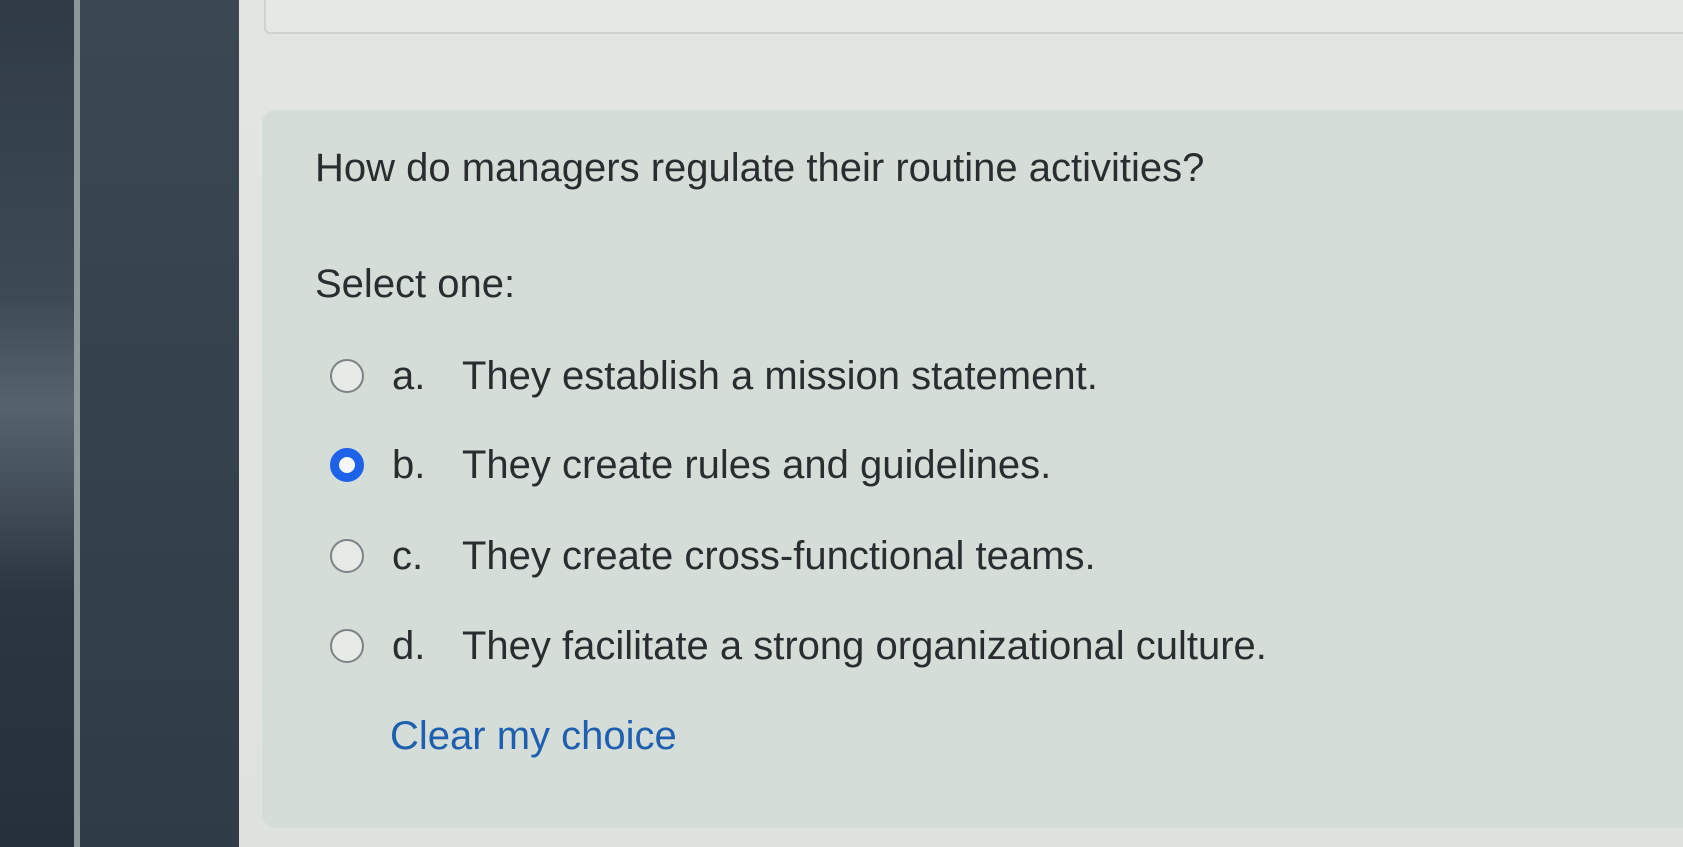 The width and height of the screenshot is (1683, 847). Describe the element at coordinates (973, 17) in the screenshot. I see `previous-card` at that location.